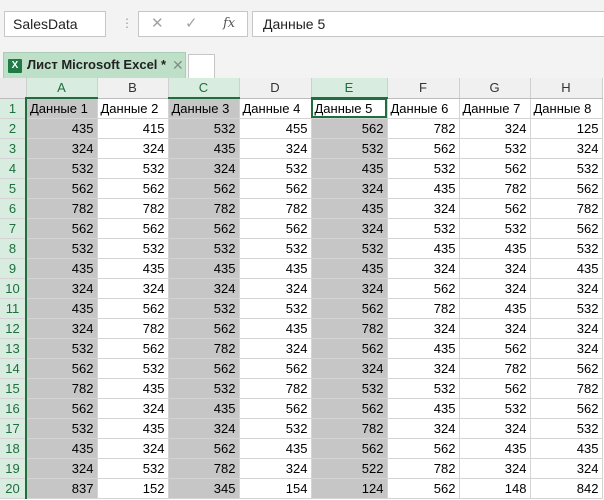 Image resolution: width=604 pixels, height=500 pixels. I want to click on cell: Данные 1, so click(62, 108).